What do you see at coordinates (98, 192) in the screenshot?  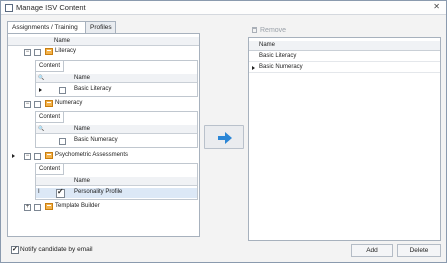 I see `content-name: Personality Profile` at bounding box center [98, 192].